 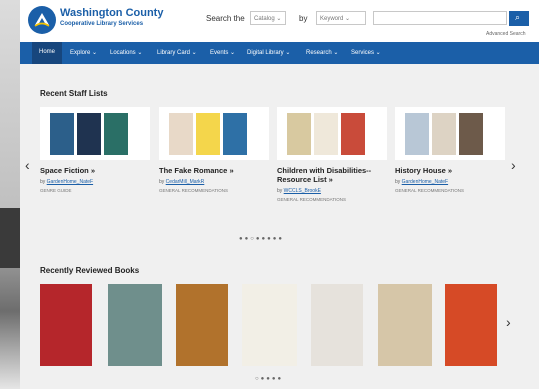 I want to click on staff-list-byline: by CedarMill_MarkR, so click(x=182, y=182).